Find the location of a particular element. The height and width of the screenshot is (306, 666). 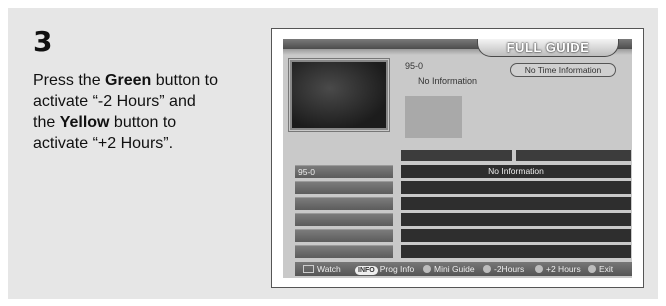

yellow-button-label: Yellow is located at coordinates (84, 122).